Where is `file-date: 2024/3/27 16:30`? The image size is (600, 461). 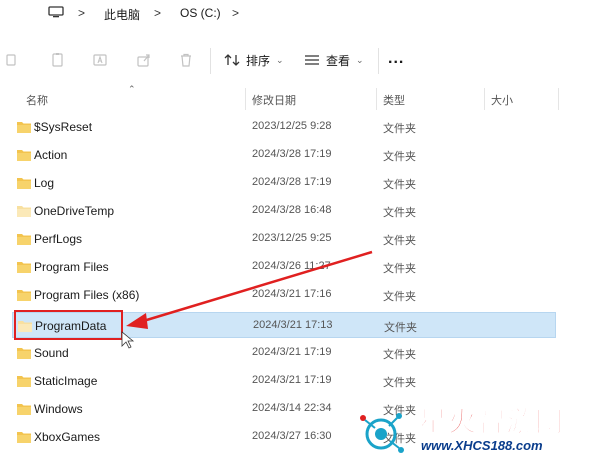 file-date: 2024/3/27 16:30 is located at coordinates (292, 436).